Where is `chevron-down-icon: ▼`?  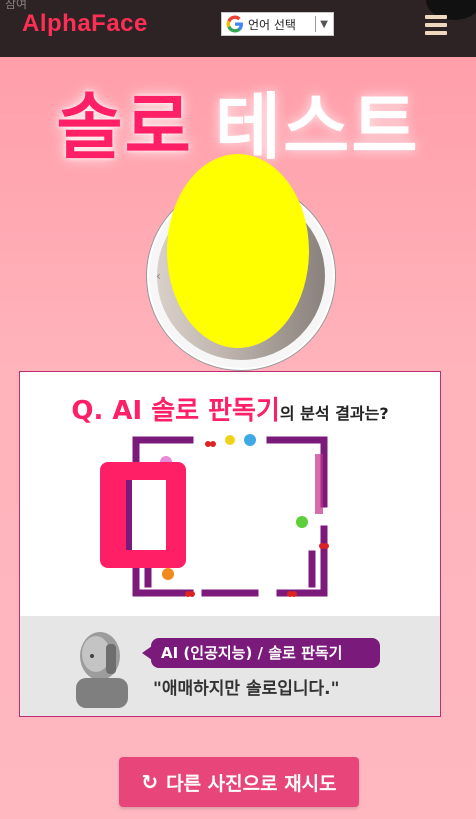
chevron-down-icon: ▼ is located at coordinates (324, 24).